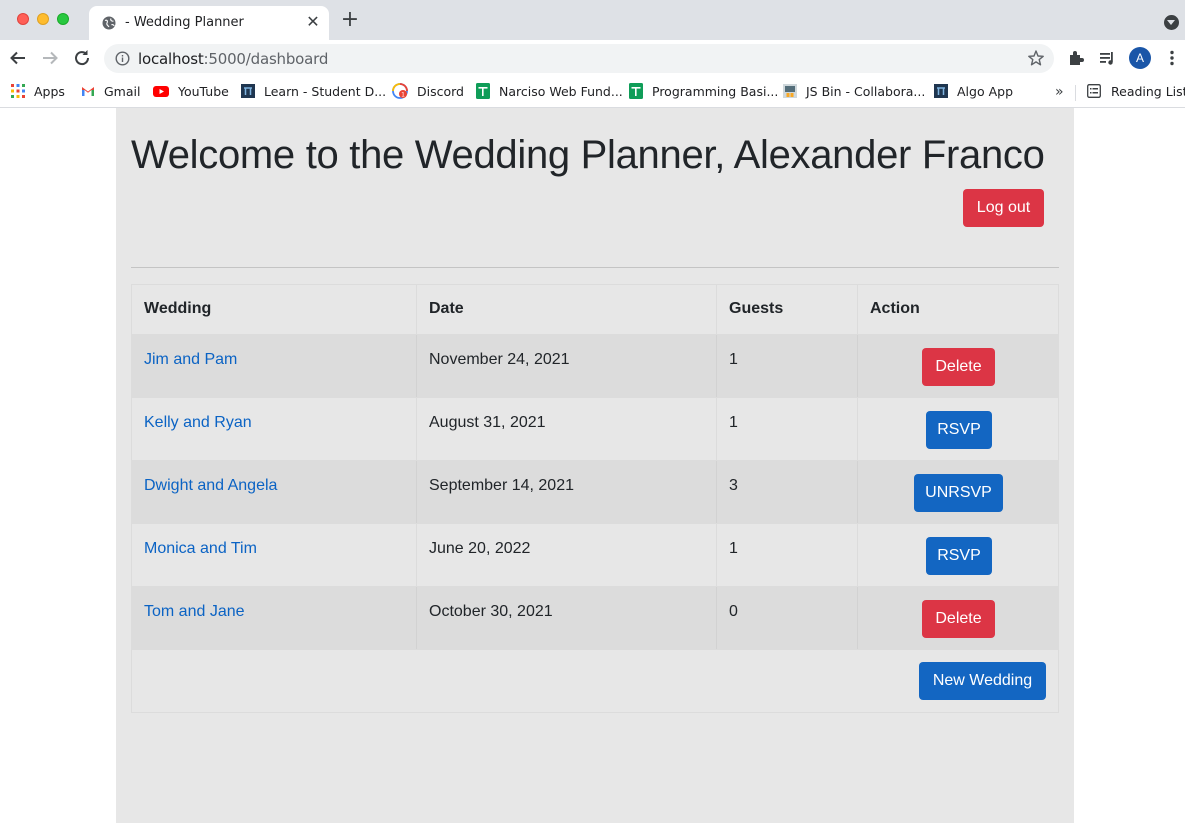  I want to click on algo-icon, so click(941, 91).